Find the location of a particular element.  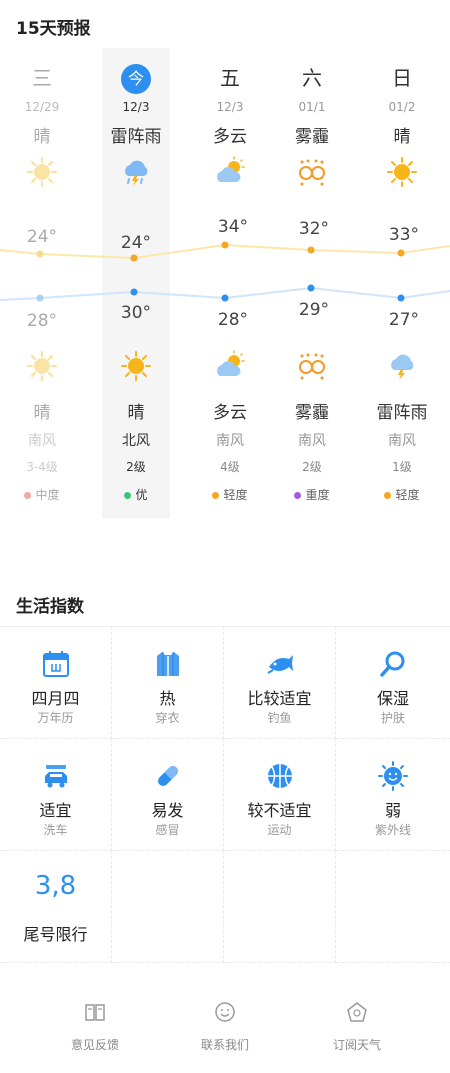

life-index-title: 生活指数 is located at coordinates (50, 607).